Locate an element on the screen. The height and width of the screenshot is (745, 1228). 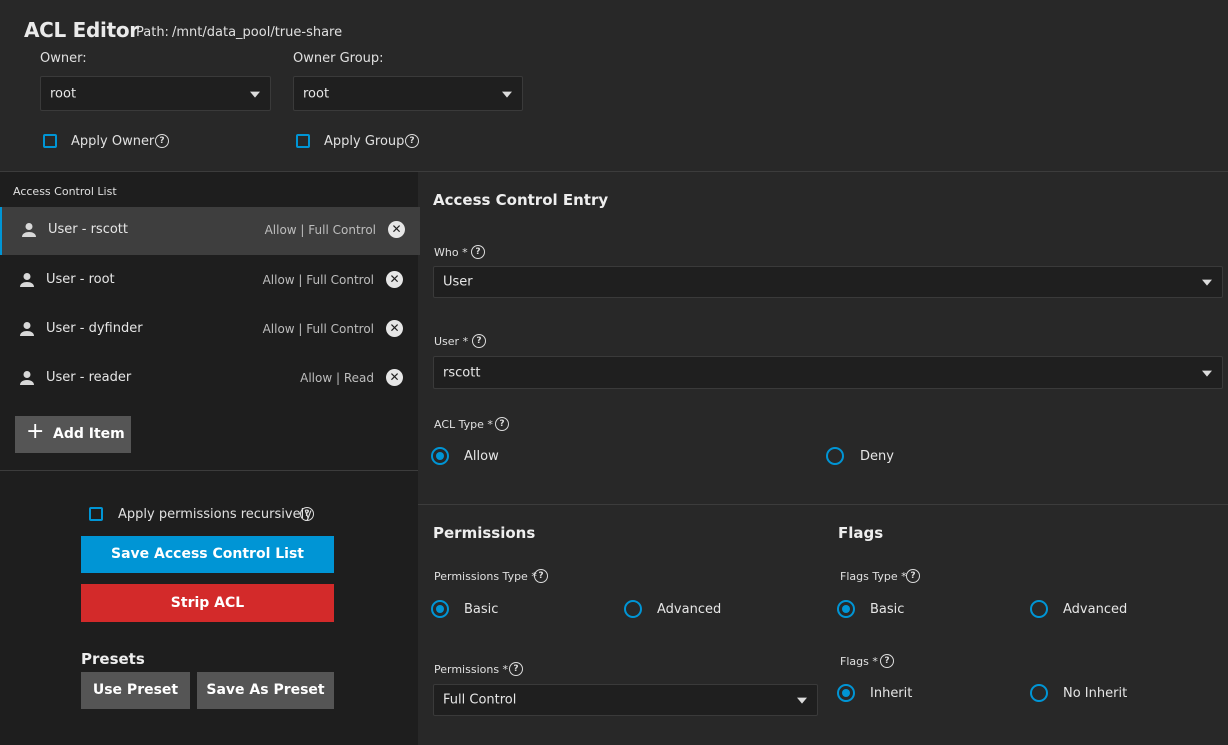
permissions-type-label: Permissions Type * is located at coordinates (485, 576).